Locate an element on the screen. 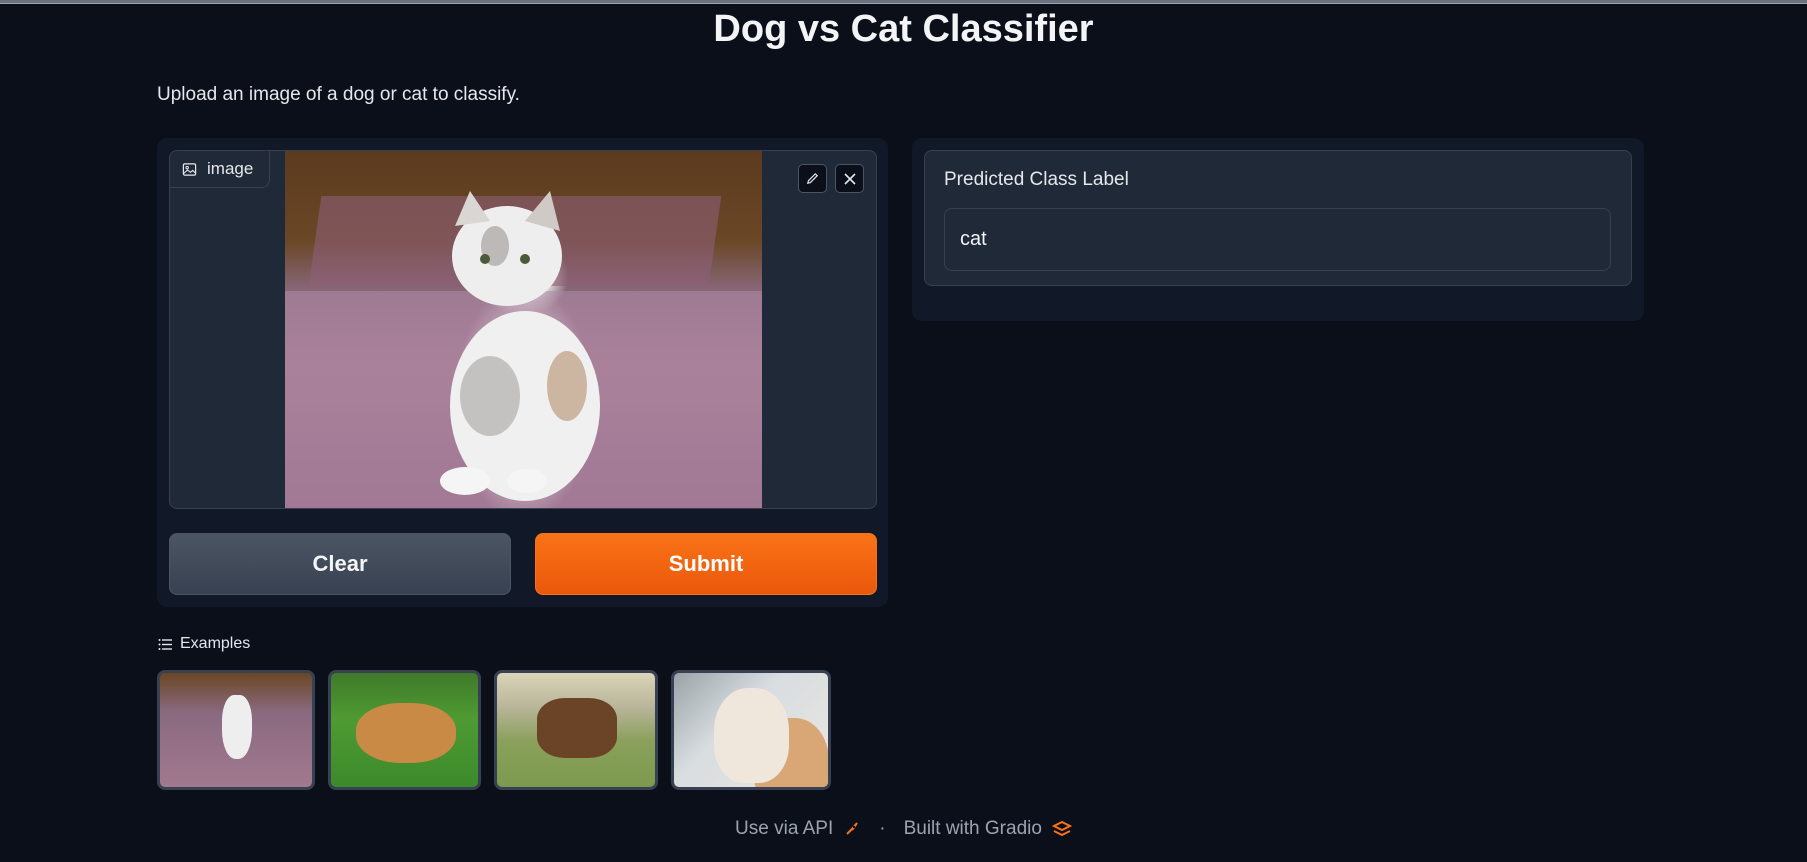 The height and width of the screenshot is (862, 1807). output-panel: Predicted Class Label cat is located at coordinates (1278, 229).